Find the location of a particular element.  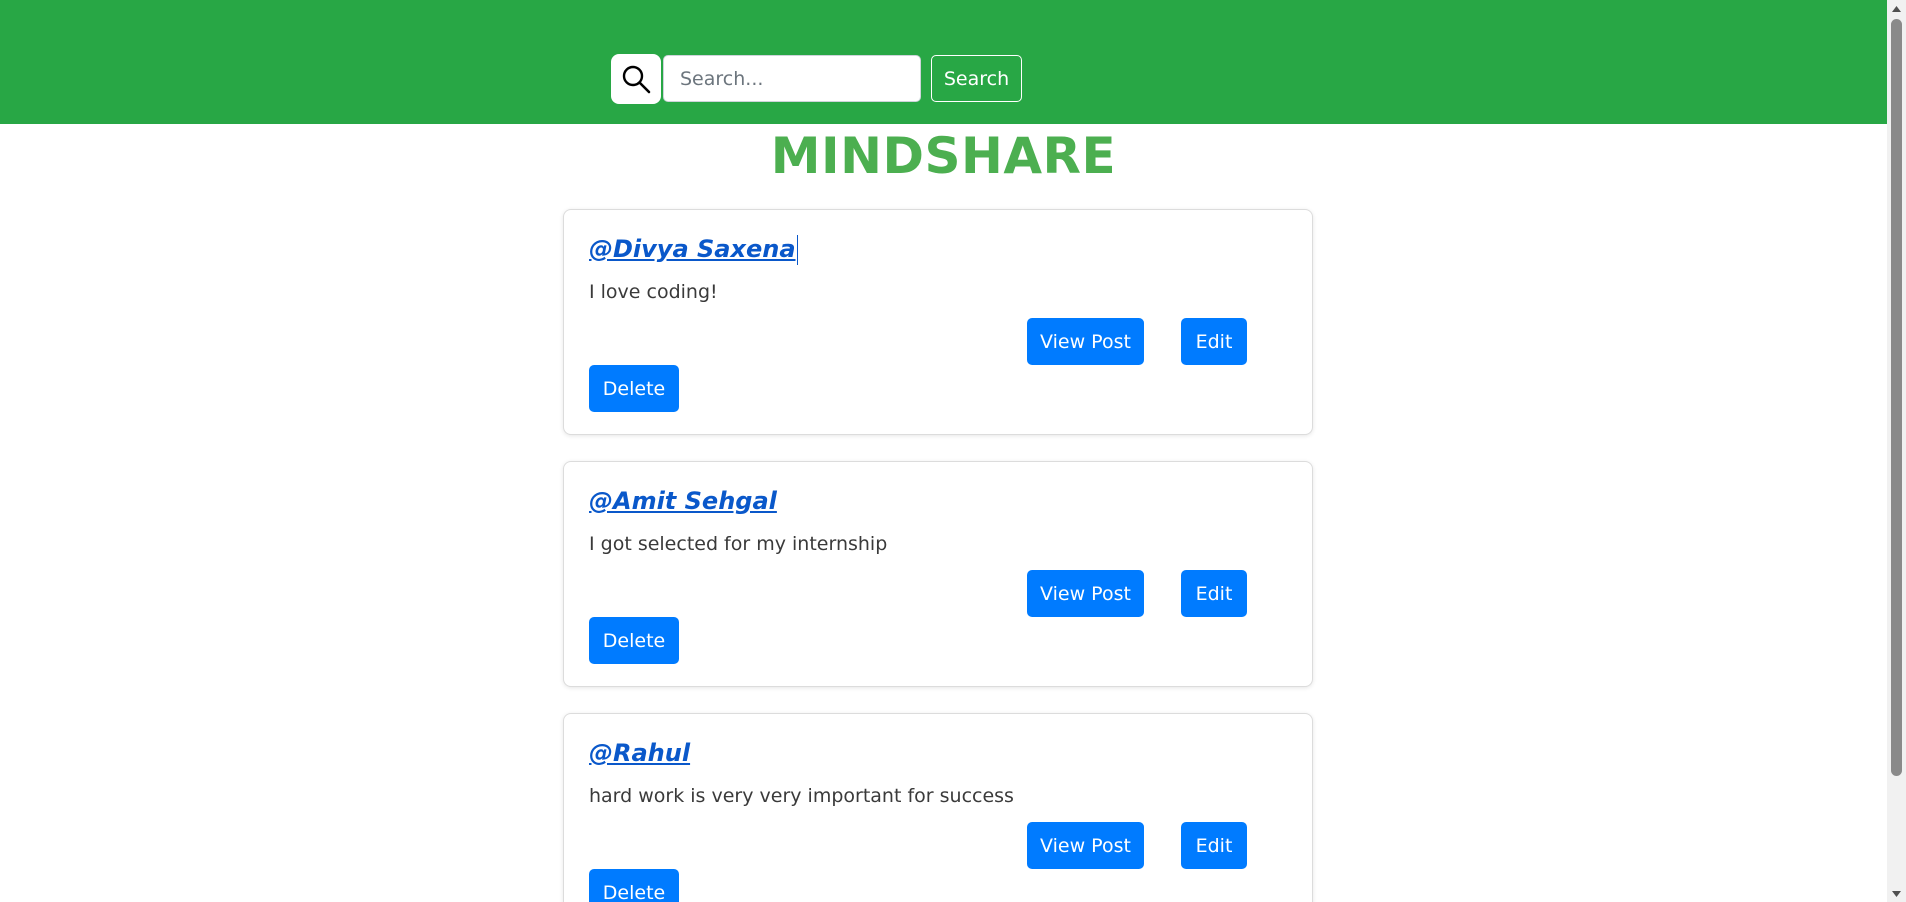

post-text: I love coding! is located at coordinates (653, 292).